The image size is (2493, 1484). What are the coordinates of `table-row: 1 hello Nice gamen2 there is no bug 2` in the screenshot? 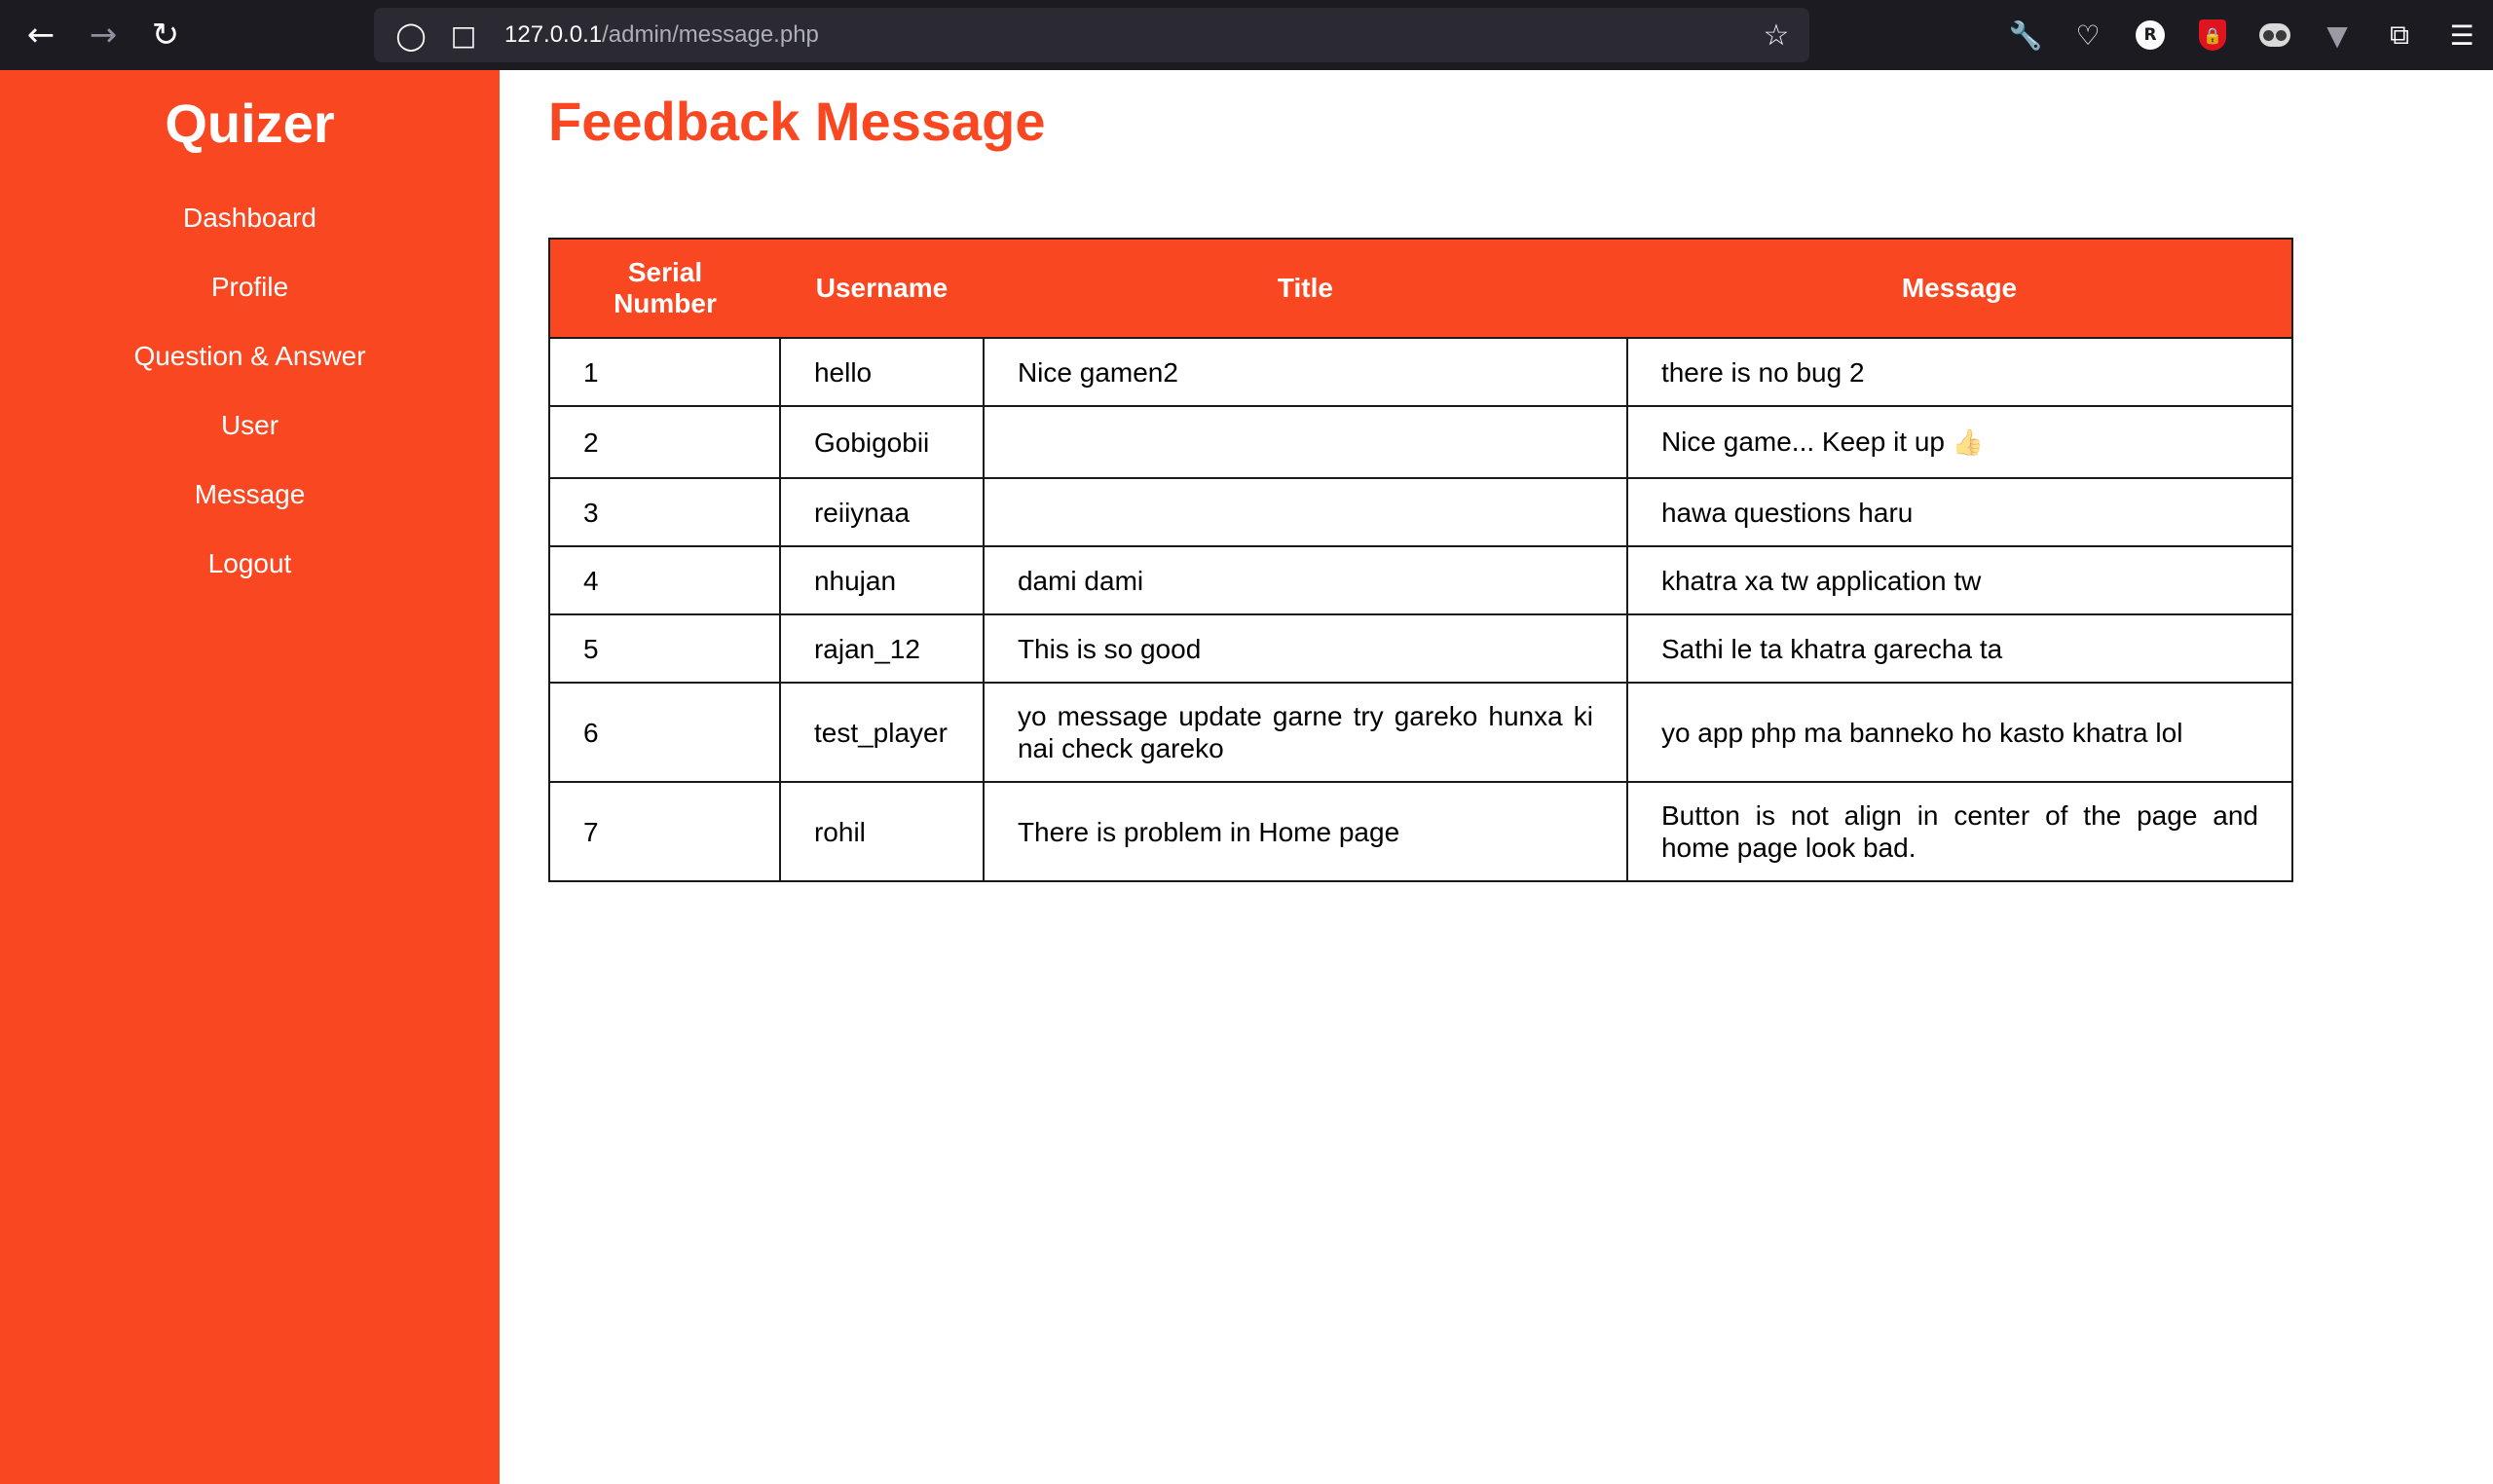 It's located at (1421, 372).